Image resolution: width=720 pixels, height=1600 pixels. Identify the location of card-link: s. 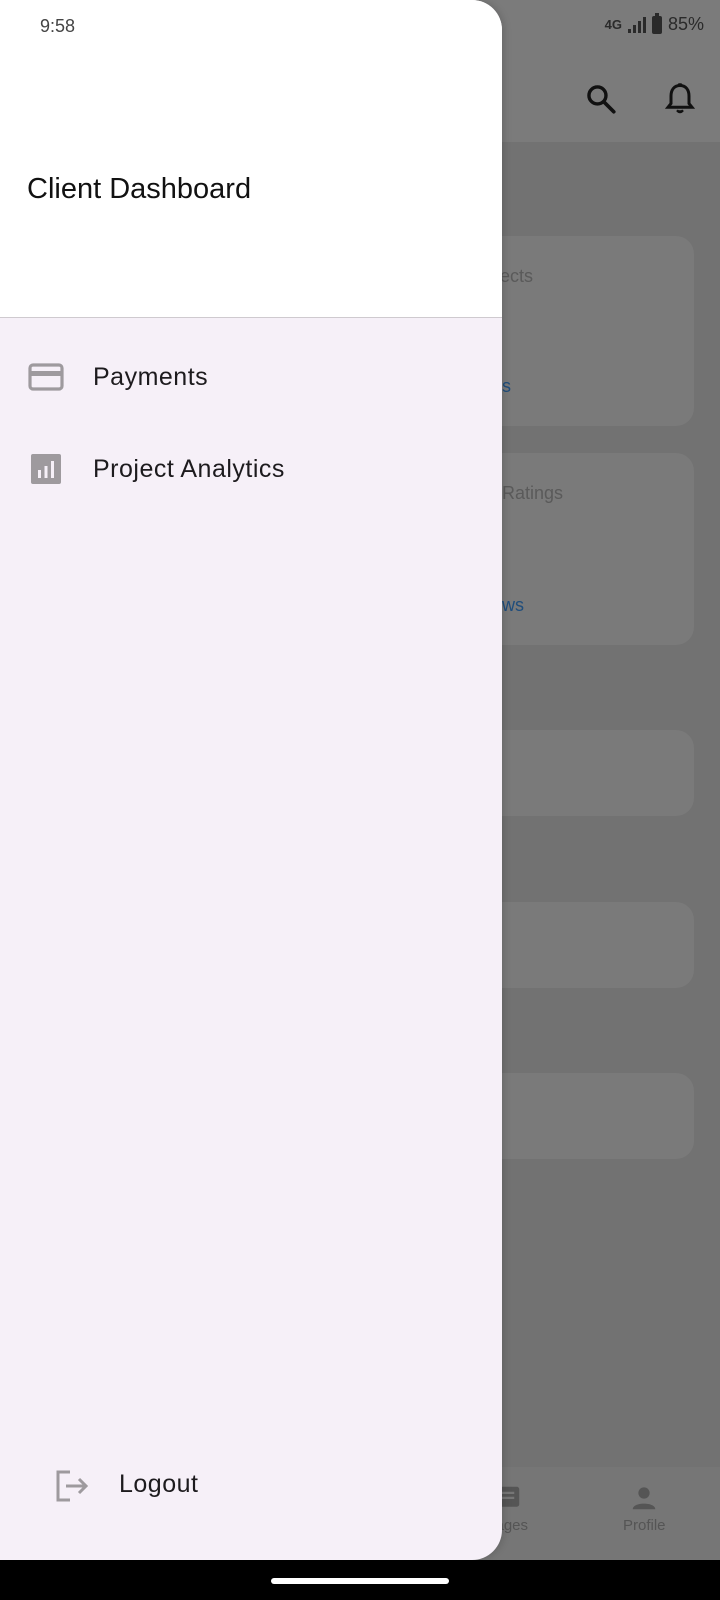
(506, 386).